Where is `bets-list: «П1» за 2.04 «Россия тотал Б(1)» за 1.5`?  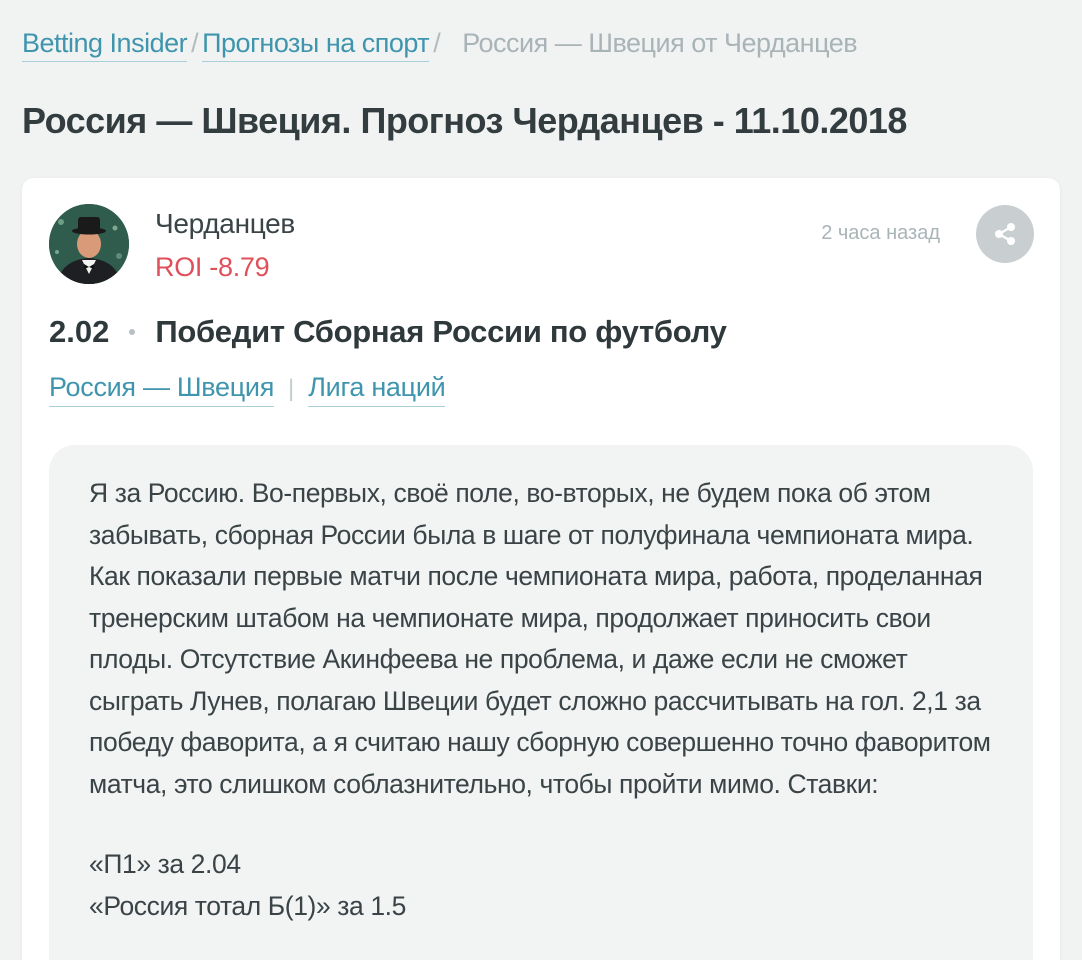
bets-list: «П1» за 2.04 «Россия тотал Б(1)» за 1.5 is located at coordinates (247, 885).